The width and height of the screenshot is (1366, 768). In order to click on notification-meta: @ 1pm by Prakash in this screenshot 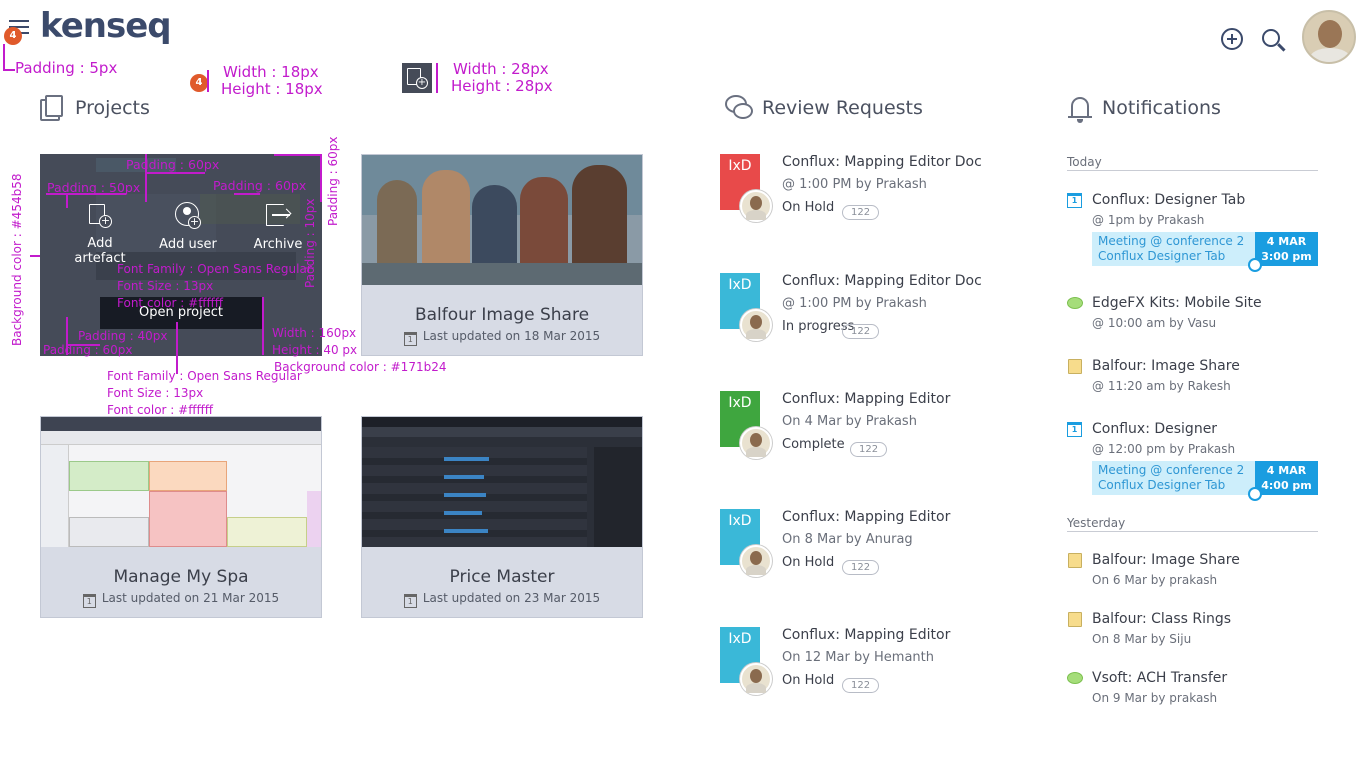, I will do `click(1148, 220)`.